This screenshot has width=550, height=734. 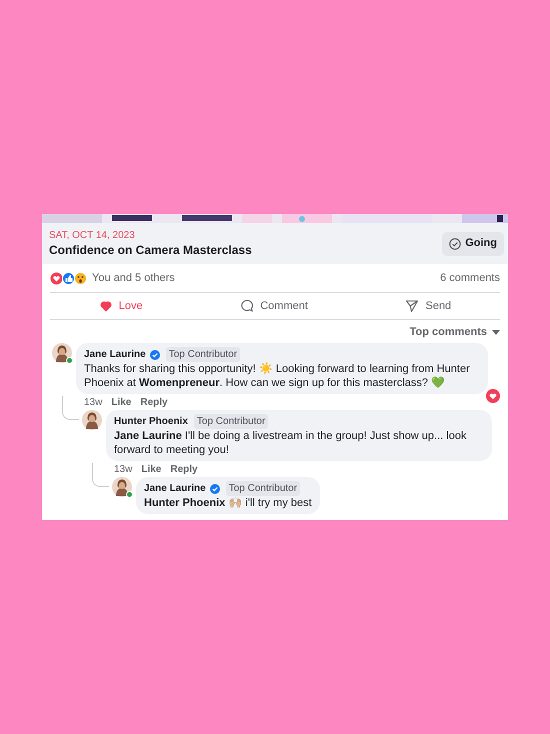 I want to click on event-date: SAT, OCT 14, 2023, so click(x=92, y=235).